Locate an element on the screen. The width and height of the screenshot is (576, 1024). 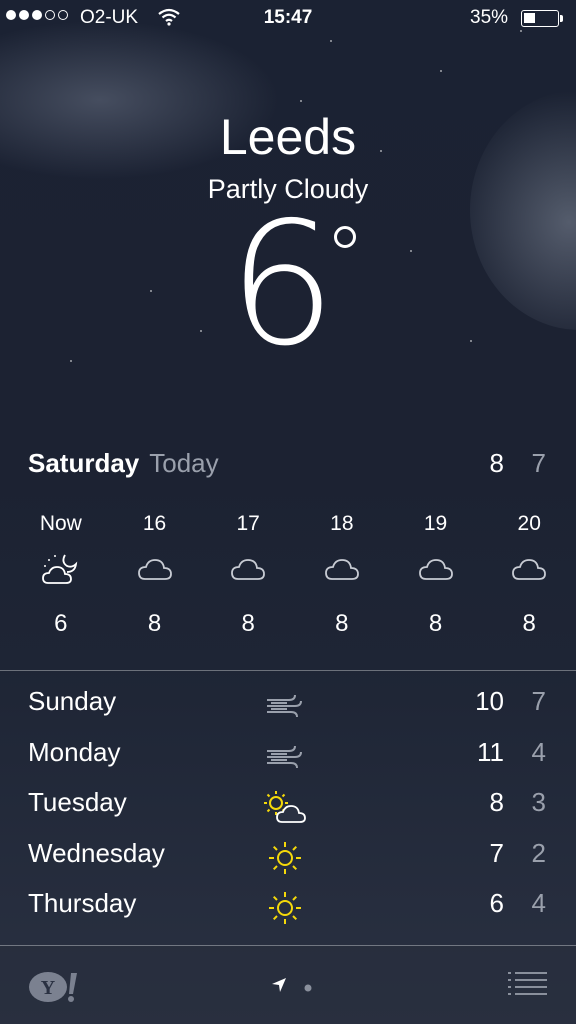
day-high: 7 is located at coordinates (496, 852).